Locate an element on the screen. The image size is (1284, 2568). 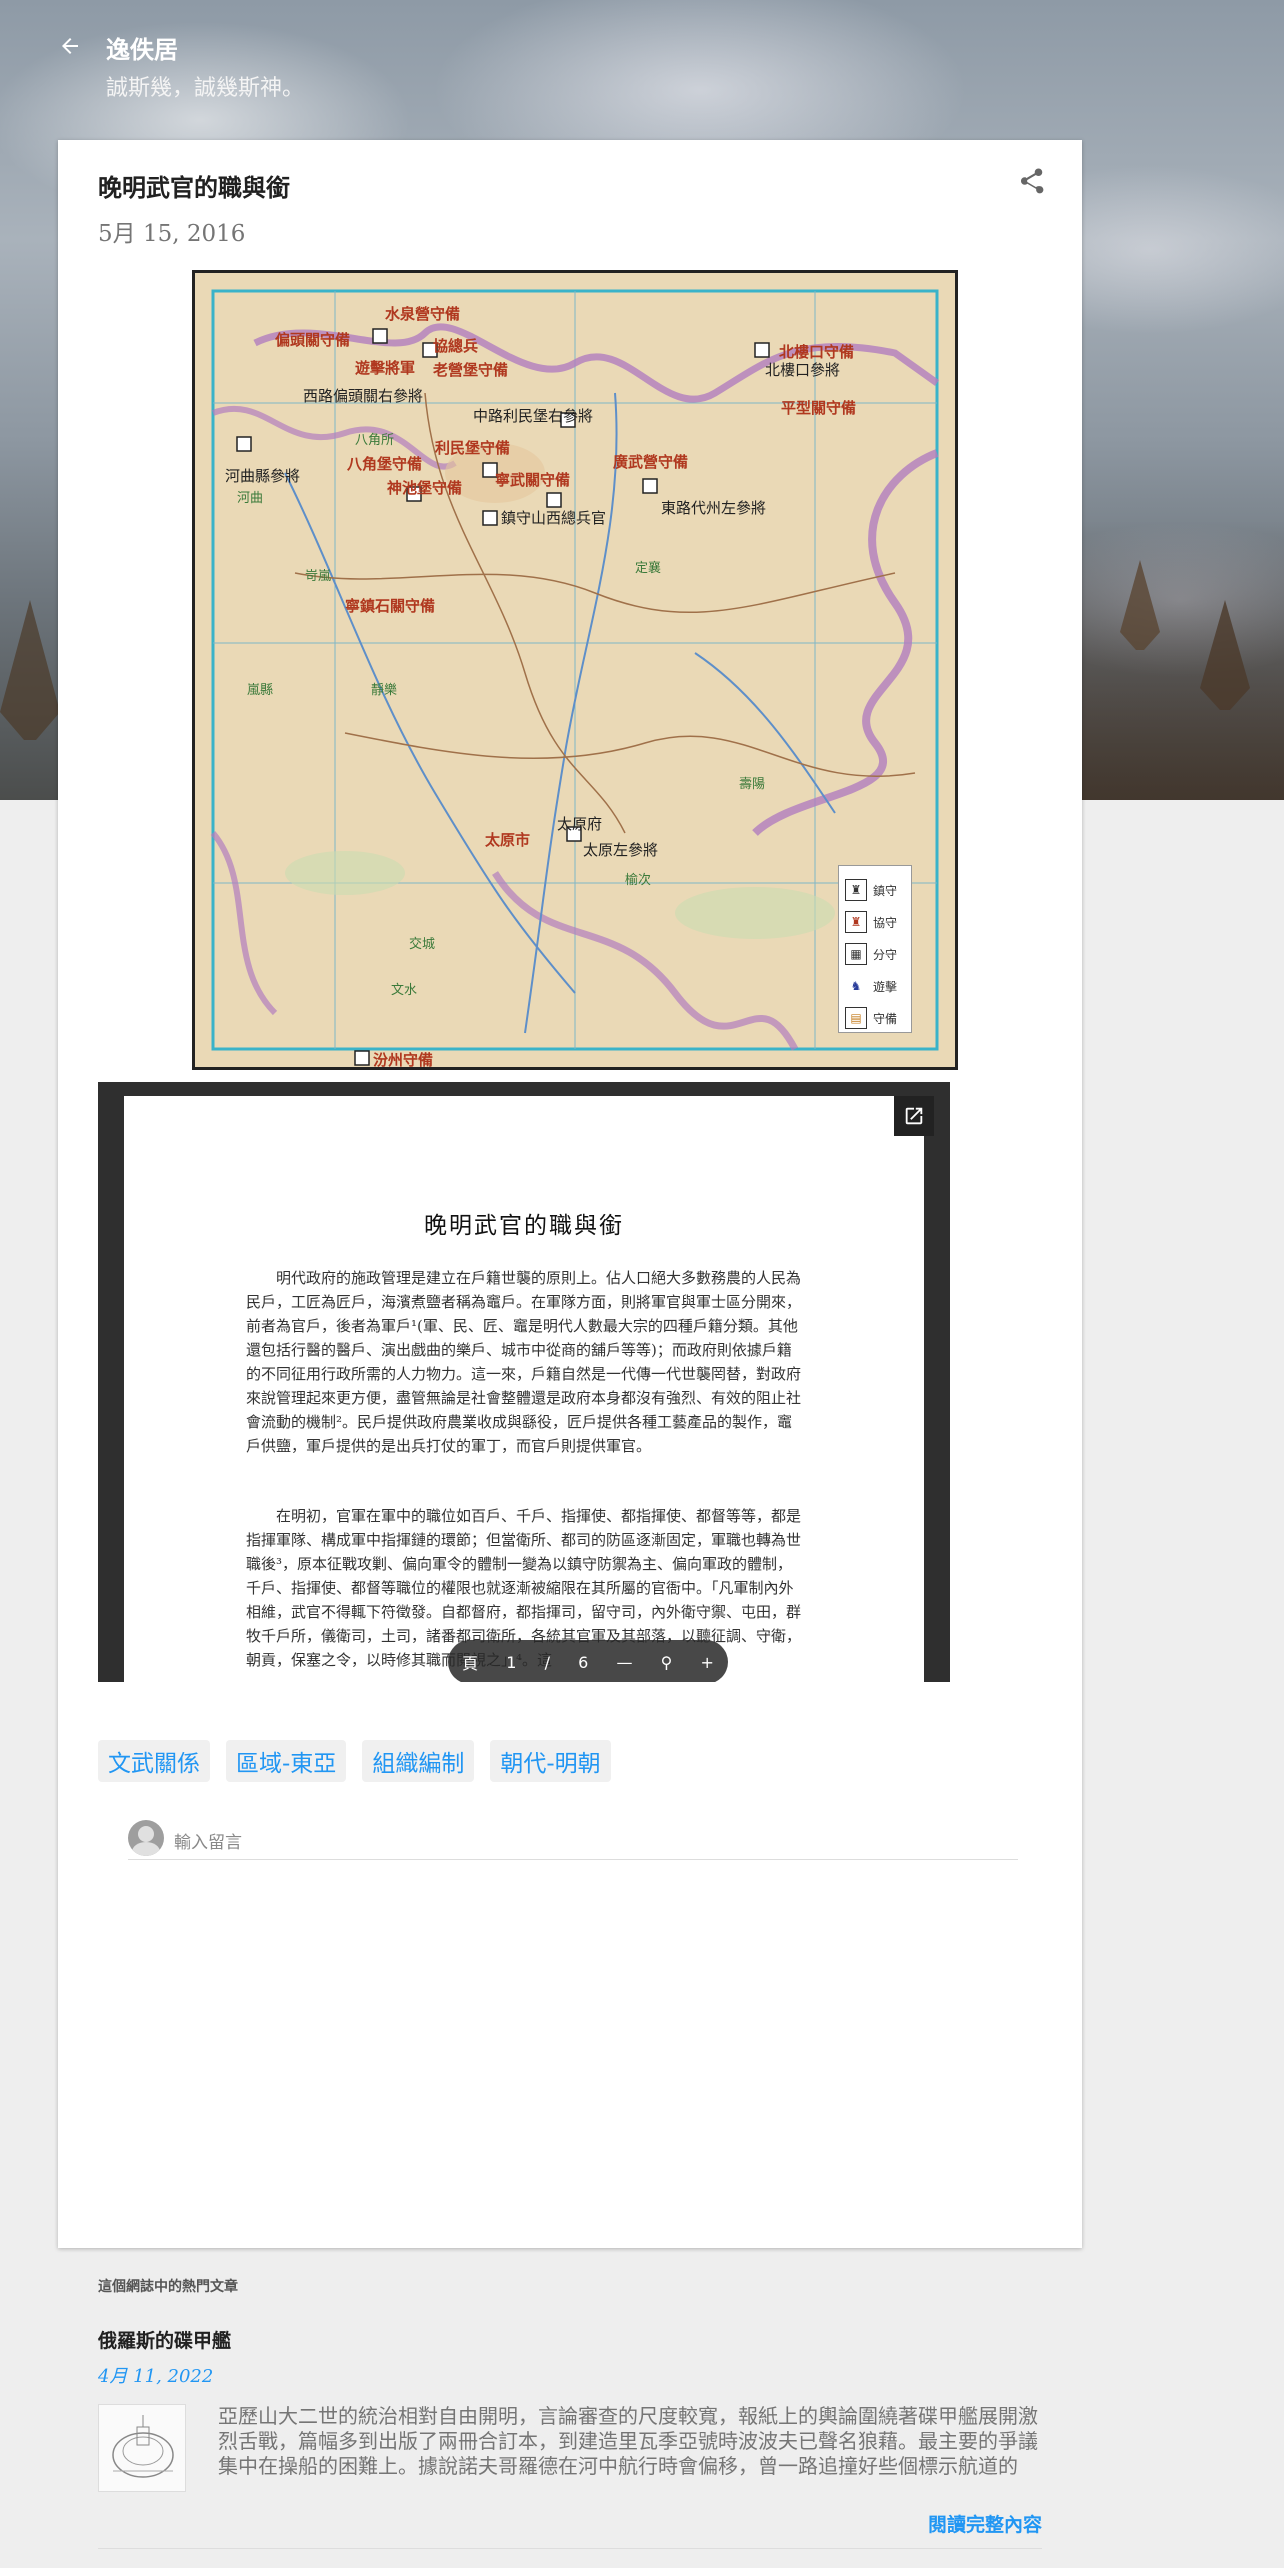
label-chip: 組織編制 is located at coordinates (418, 1761).